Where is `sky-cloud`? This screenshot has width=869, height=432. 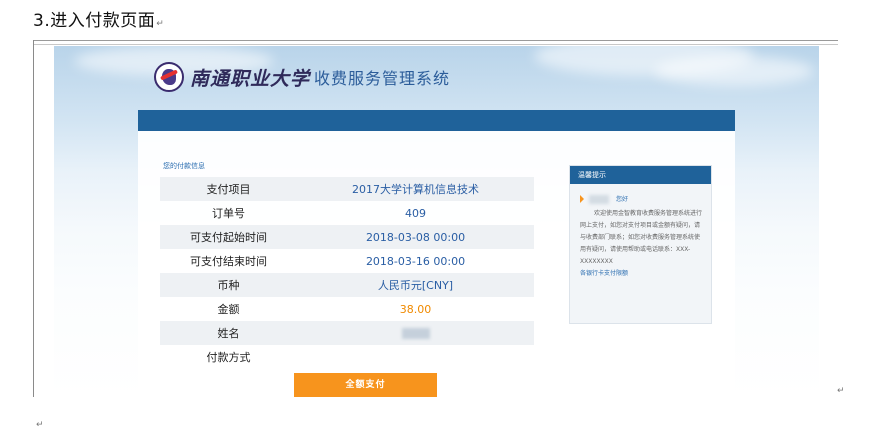
sky-cloud is located at coordinates (734, 71).